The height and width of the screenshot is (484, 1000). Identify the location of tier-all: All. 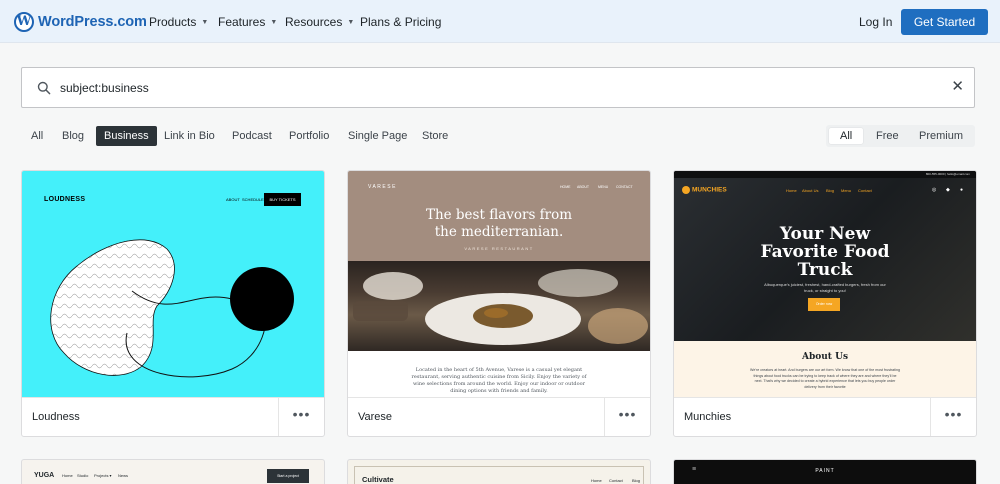
(846, 136).